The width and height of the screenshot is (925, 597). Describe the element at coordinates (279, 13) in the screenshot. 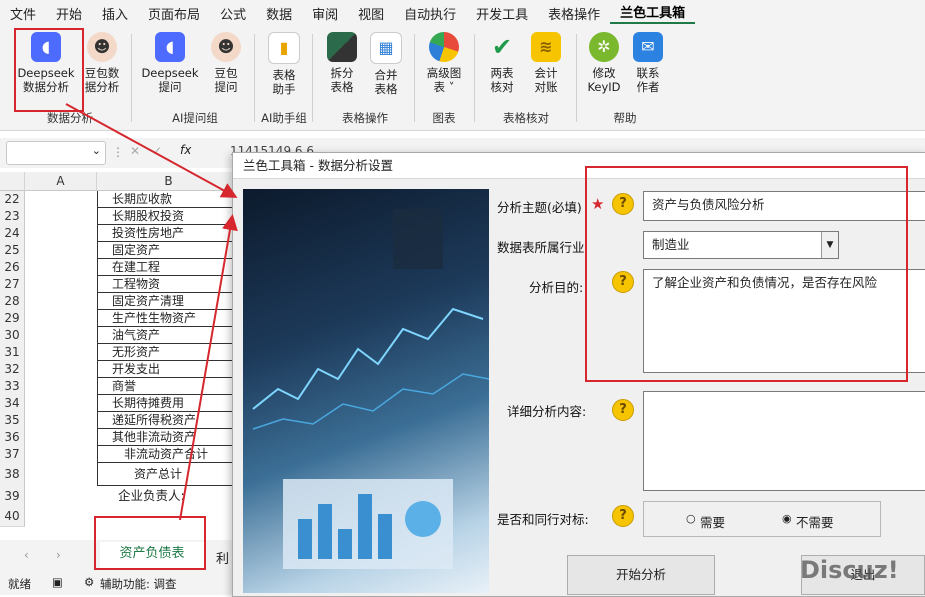

I see `menu-data: 数据` at that location.